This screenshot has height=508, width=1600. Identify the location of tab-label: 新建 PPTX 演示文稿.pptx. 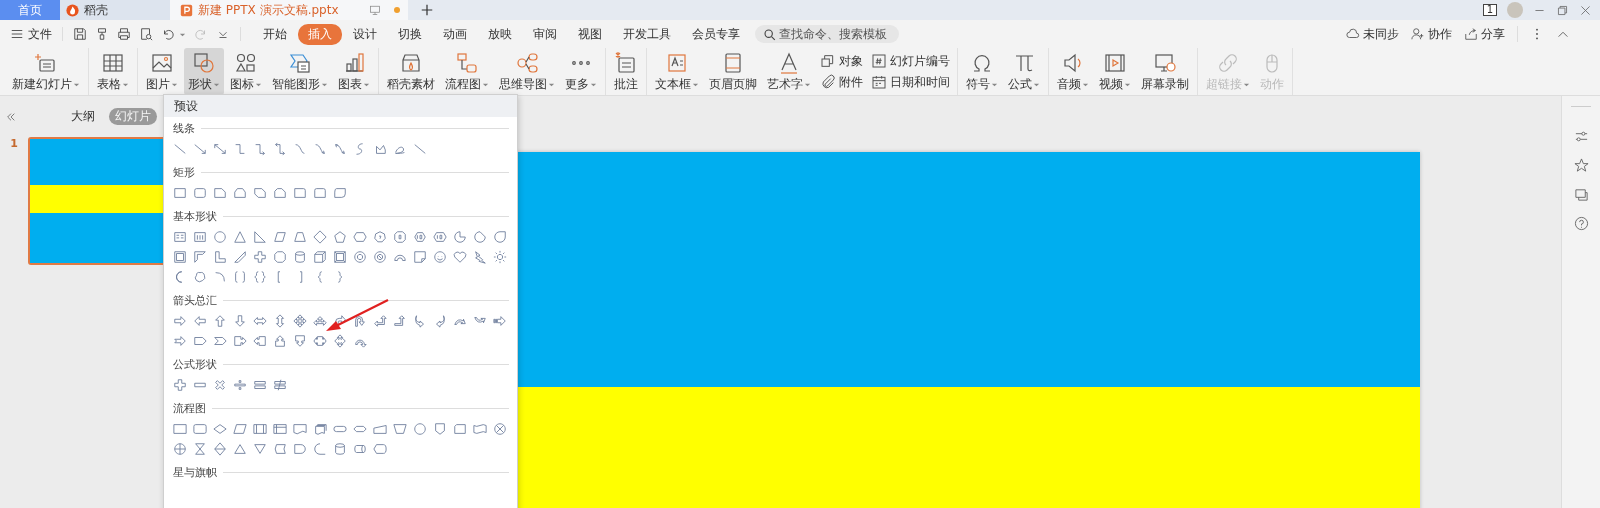
(269, 10).